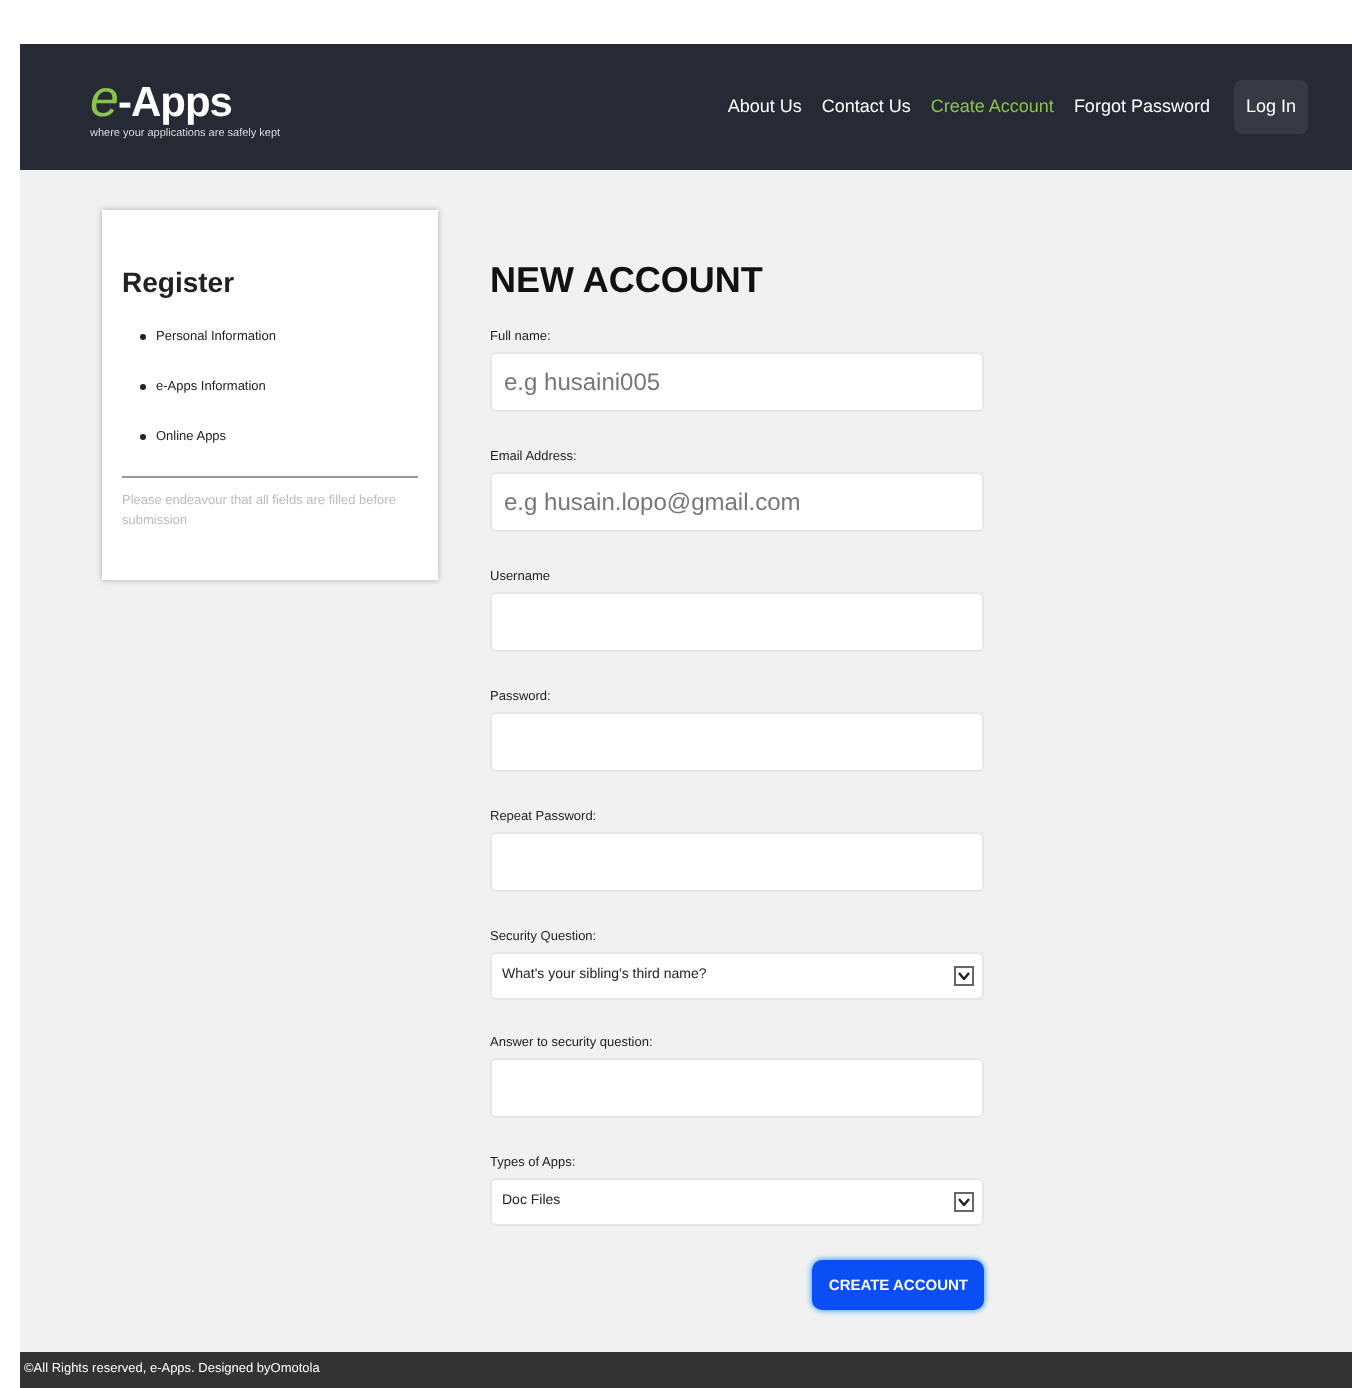  What do you see at coordinates (866, 107) in the screenshot?
I see `nav-link: Contact Us` at bounding box center [866, 107].